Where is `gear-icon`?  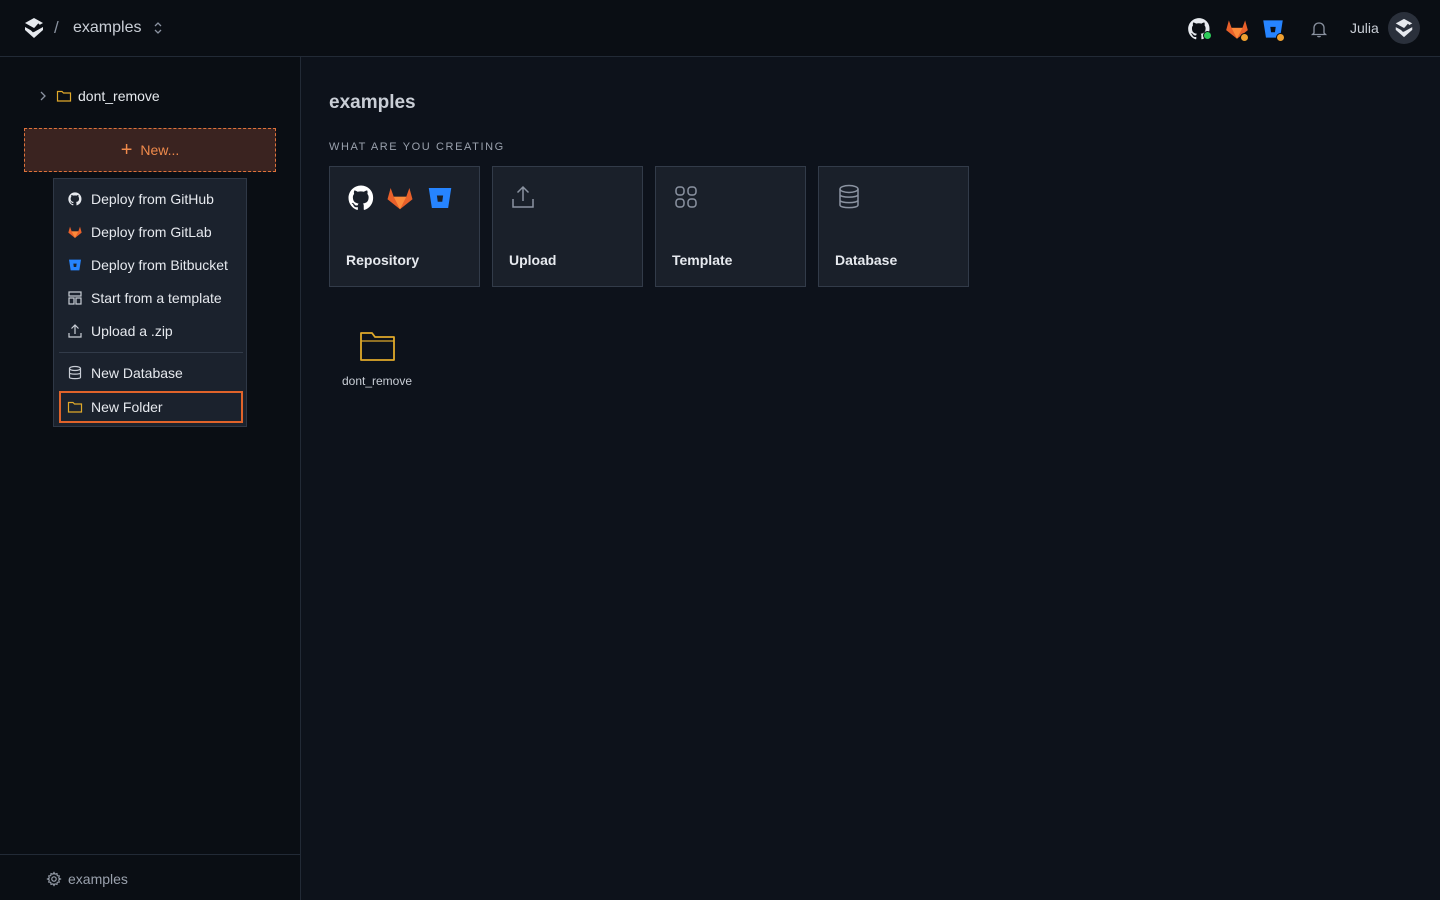
gear-icon is located at coordinates (54, 879).